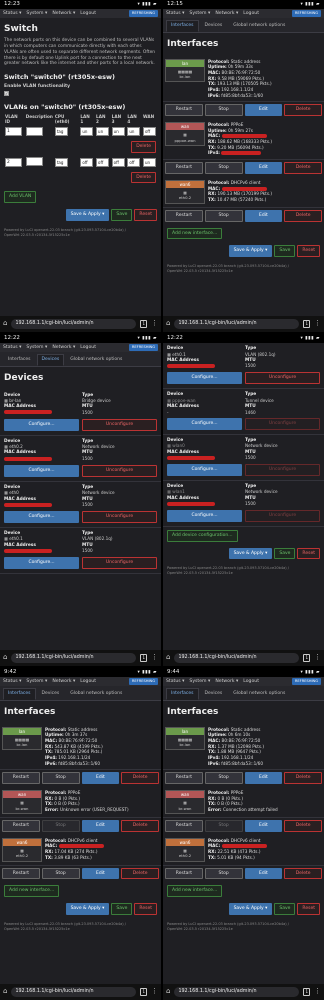 The height and width of the screenshot is (1000, 324). What do you see at coordinates (134, 132) in the screenshot?
I see `lan4-select: un` at bounding box center [134, 132].